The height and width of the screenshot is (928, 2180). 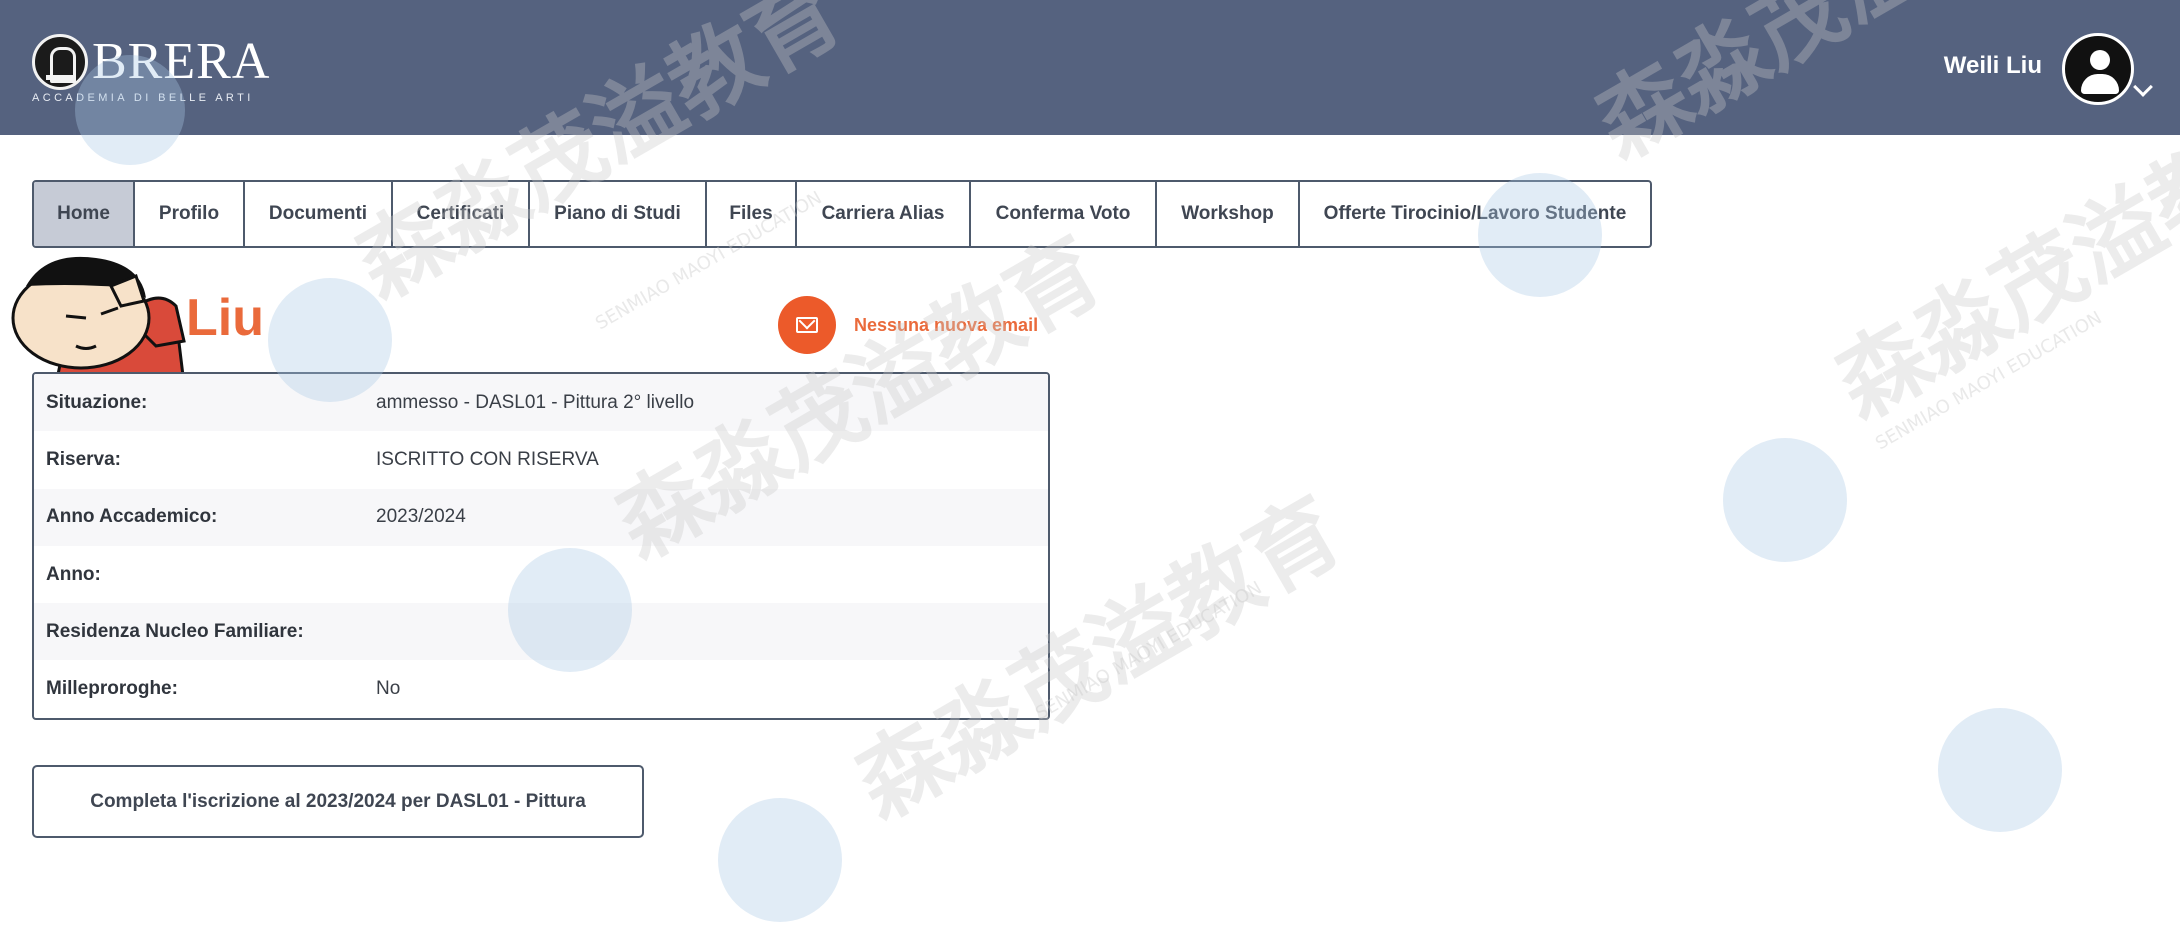 I want to click on user-name: Weili Liu, so click(x=1993, y=66).